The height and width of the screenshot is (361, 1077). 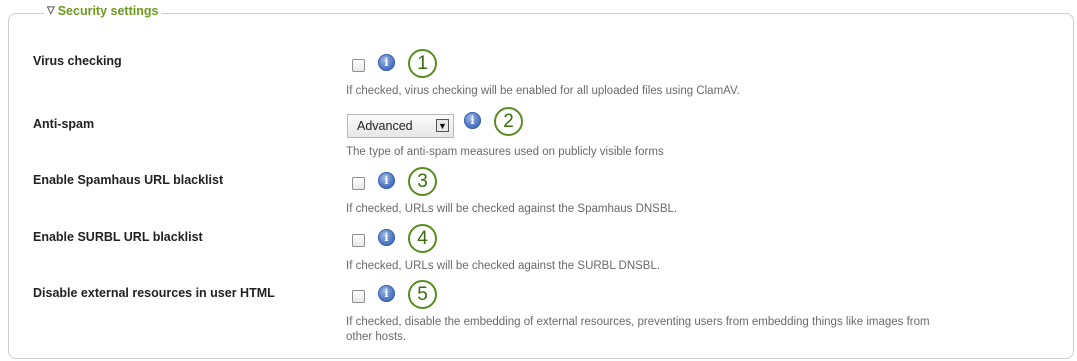 What do you see at coordinates (77, 61) in the screenshot?
I see `label-virus-checking: Virus checking` at bounding box center [77, 61].